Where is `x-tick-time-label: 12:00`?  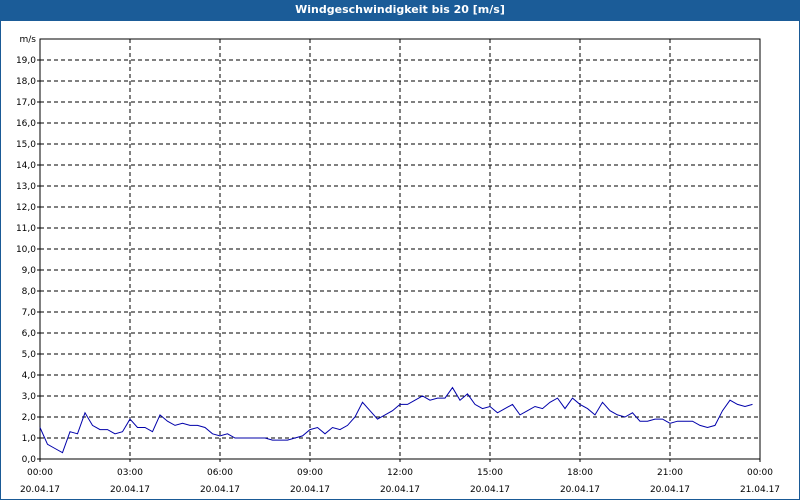 x-tick-time-label: 12:00 is located at coordinates (400, 473).